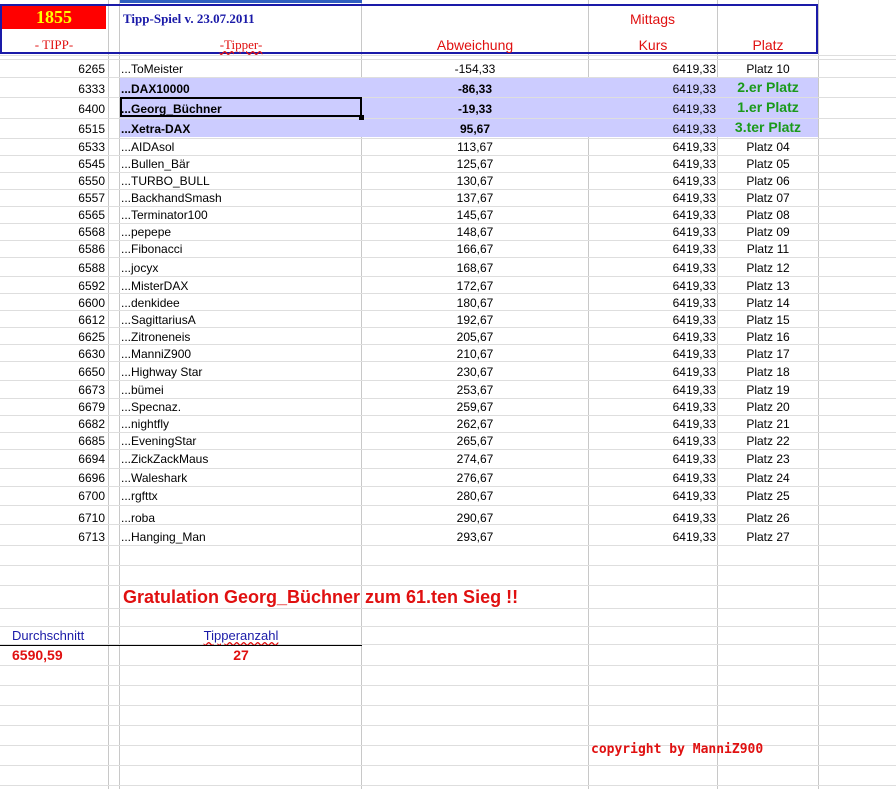 The image size is (896, 789). I want to click on tipp-cell: 6710, so click(91, 518).